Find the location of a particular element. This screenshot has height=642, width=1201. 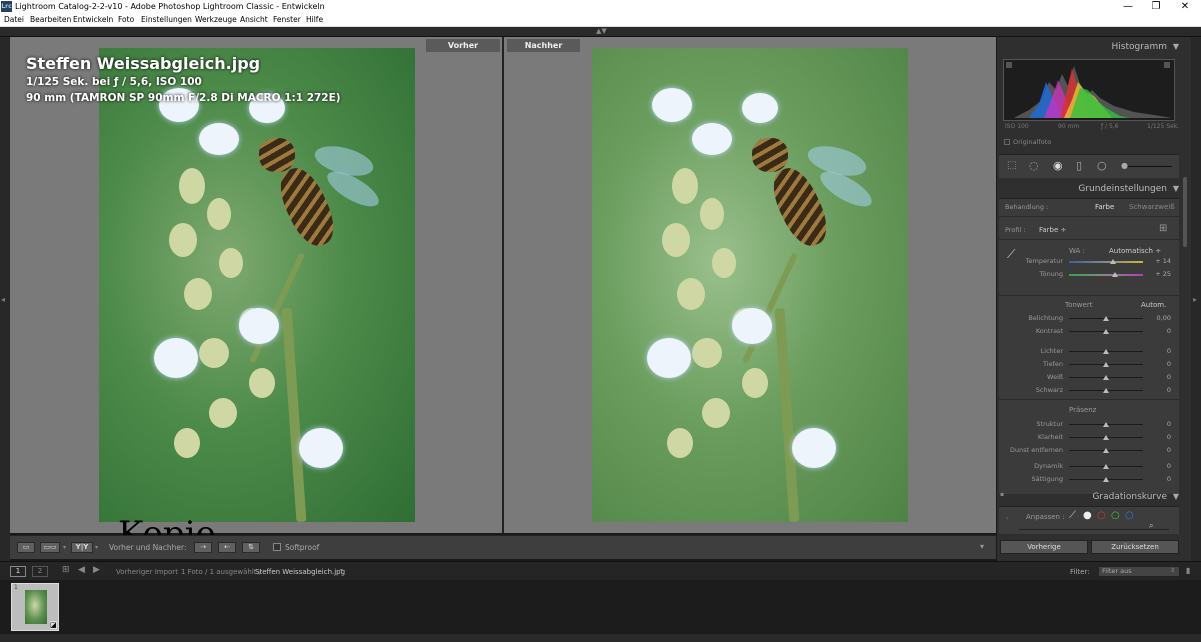

back-arrow-icon: ◀ is located at coordinates (81, 570).